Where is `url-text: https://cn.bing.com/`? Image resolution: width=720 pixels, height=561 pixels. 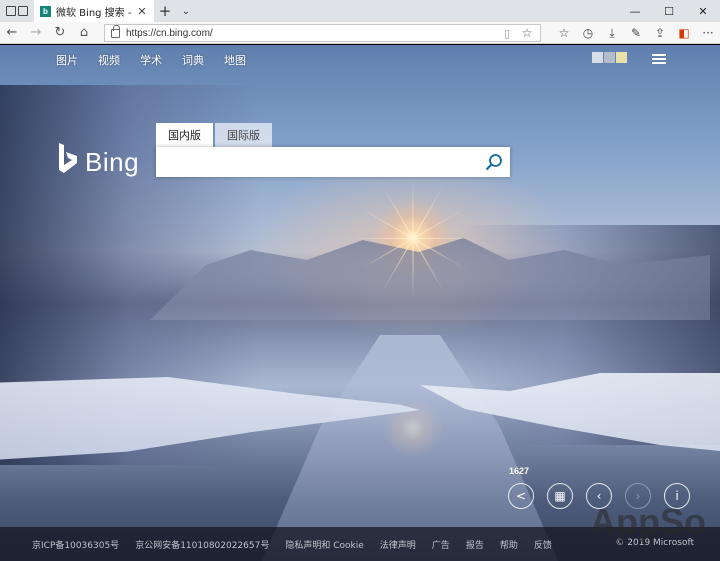 url-text: https://cn.bing.com/ is located at coordinates (310, 33).